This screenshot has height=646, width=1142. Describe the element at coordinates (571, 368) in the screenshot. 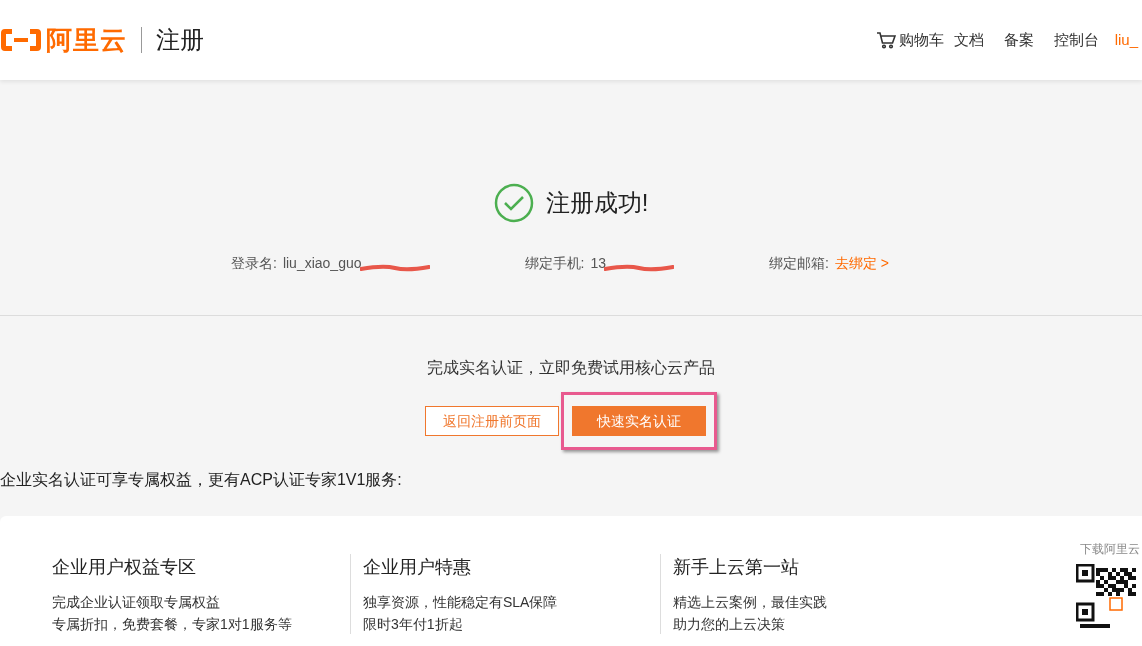

I see `verify-prompt: 完成实名认证，立即免费试用核心云产品` at that location.